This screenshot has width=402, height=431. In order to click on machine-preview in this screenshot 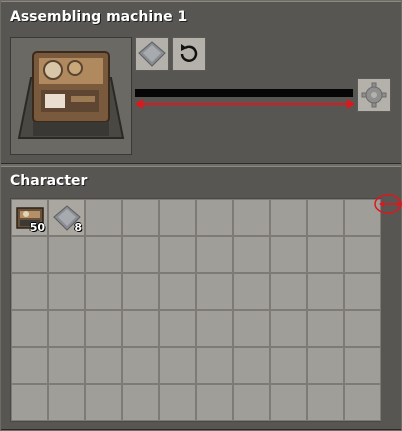, I will do `click(71, 96)`.